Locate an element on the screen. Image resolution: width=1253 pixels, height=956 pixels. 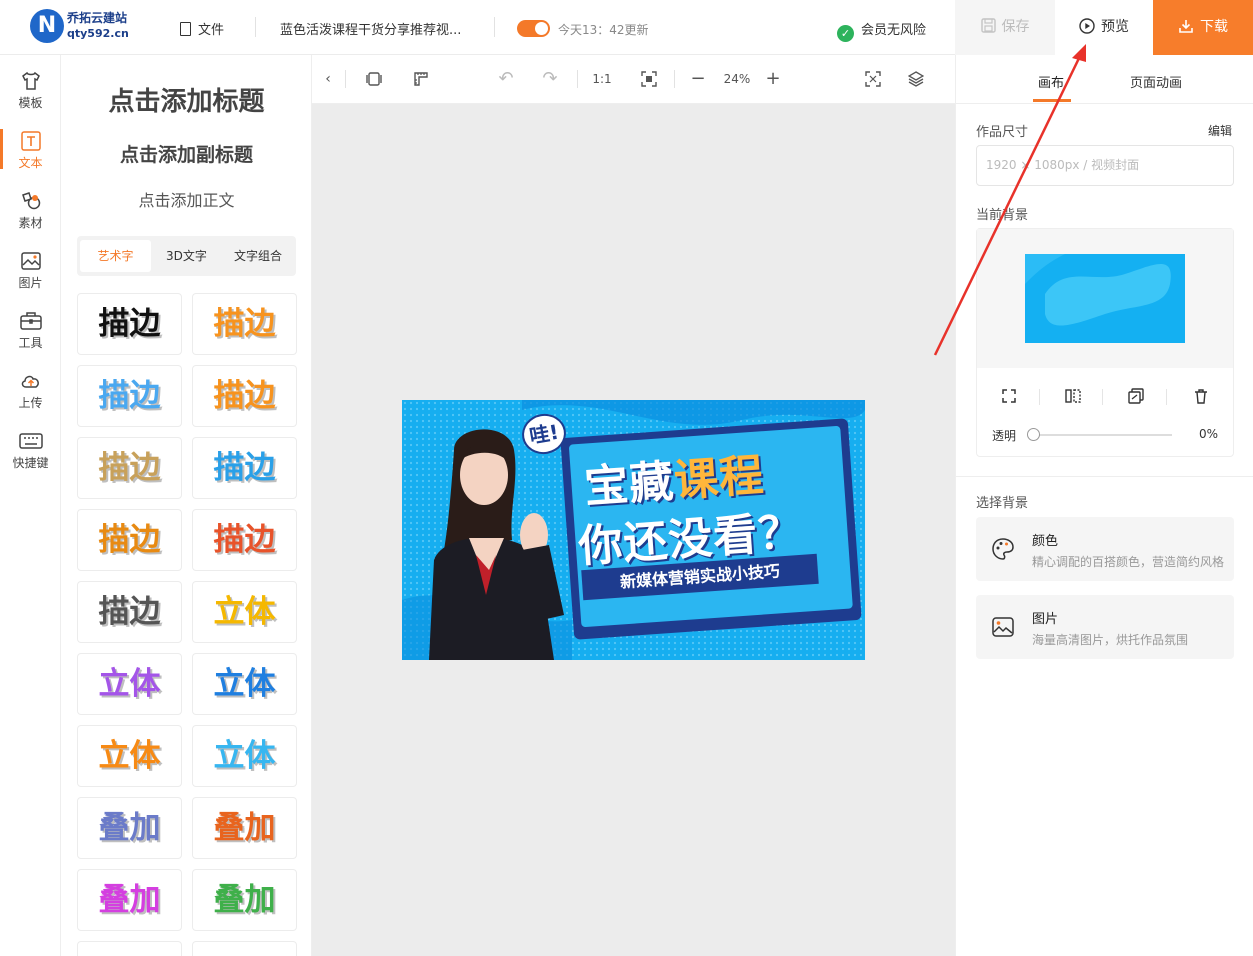
replace-icon is located at coordinates (1136, 398).